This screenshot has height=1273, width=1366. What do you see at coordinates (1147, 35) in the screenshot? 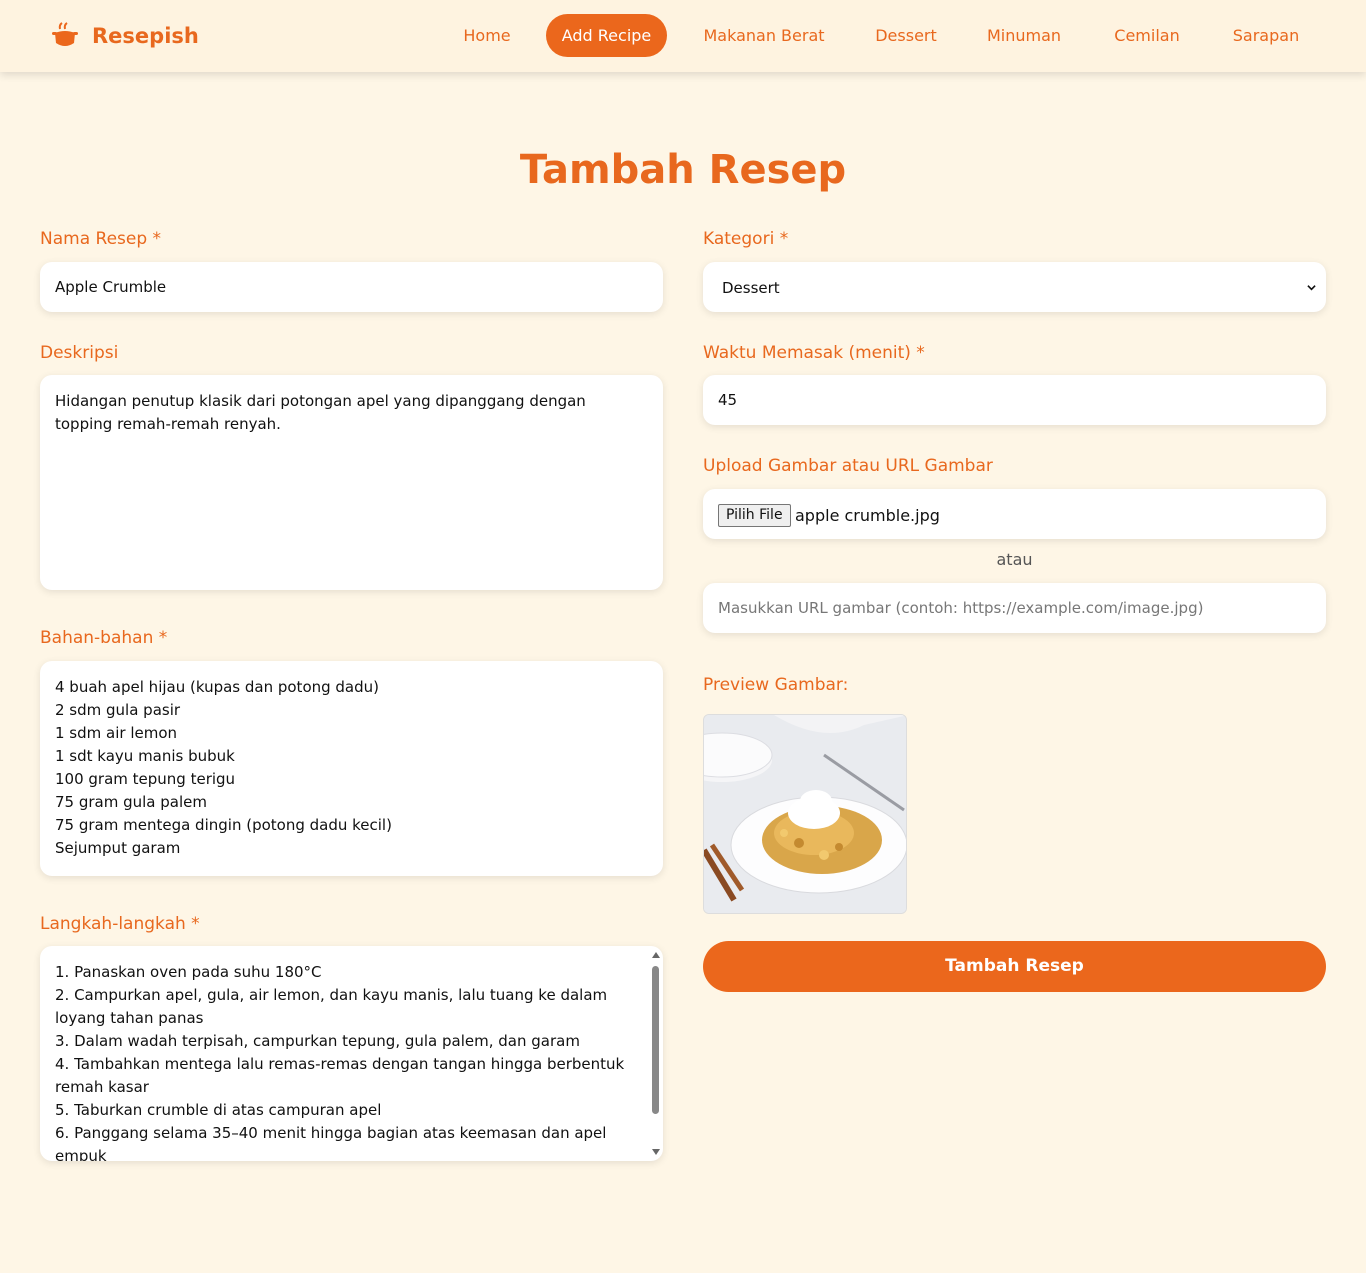
I see `nav-cemilan: Cemilan` at bounding box center [1147, 35].